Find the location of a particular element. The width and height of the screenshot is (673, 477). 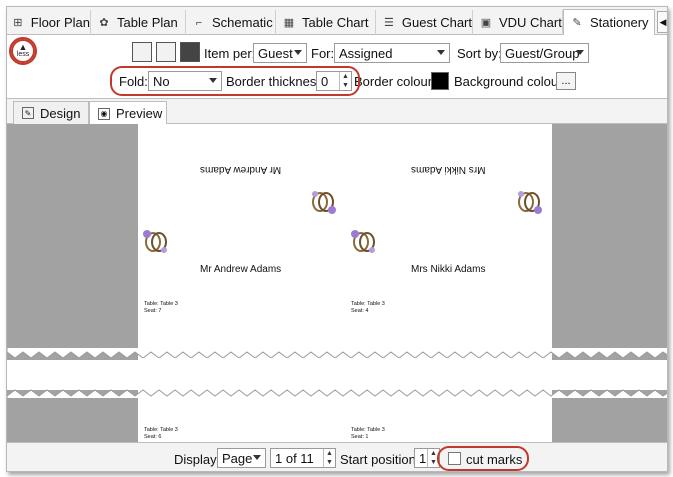

floor-plan-icon: ⊞ is located at coordinates (18, 23).